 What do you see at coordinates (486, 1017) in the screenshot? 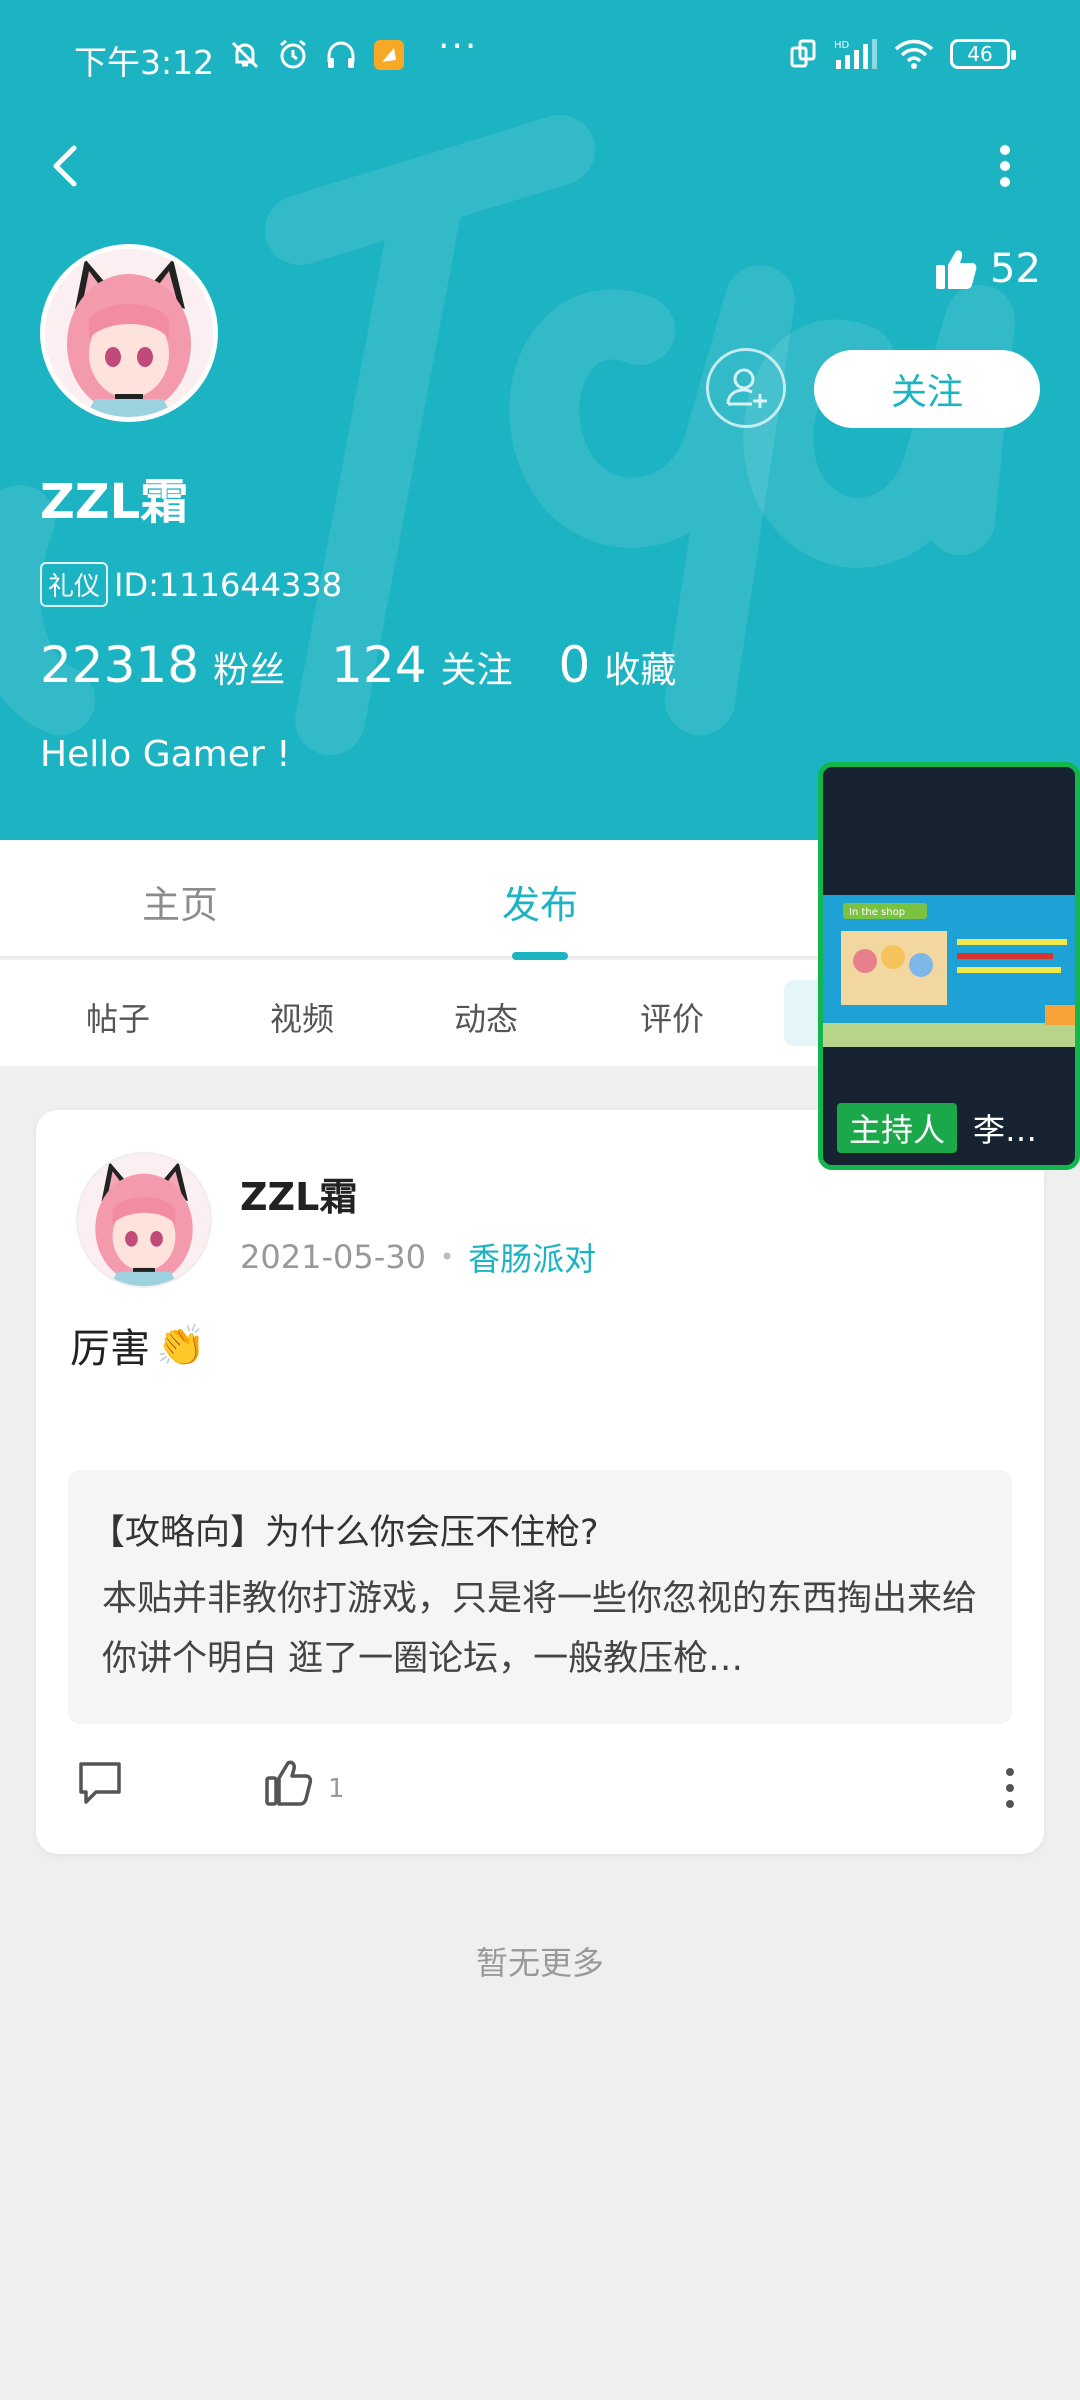
I see `subtab-moments: 动态` at bounding box center [486, 1017].